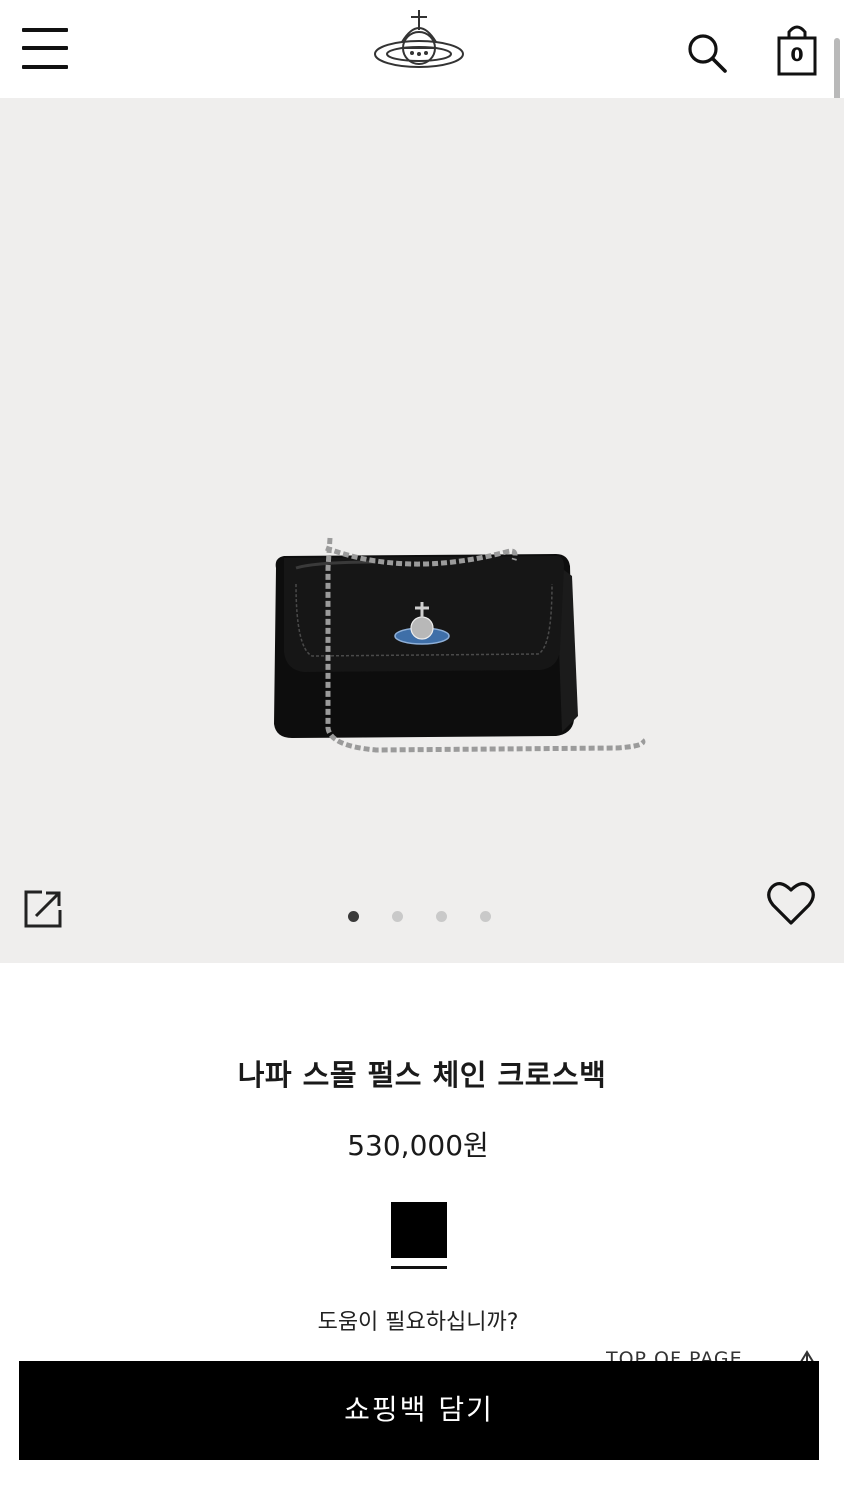 This screenshot has height=1500, width=844. What do you see at coordinates (46, 50) in the screenshot?
I see `hamburger-menu-icon` at bounding box center [46, 50].